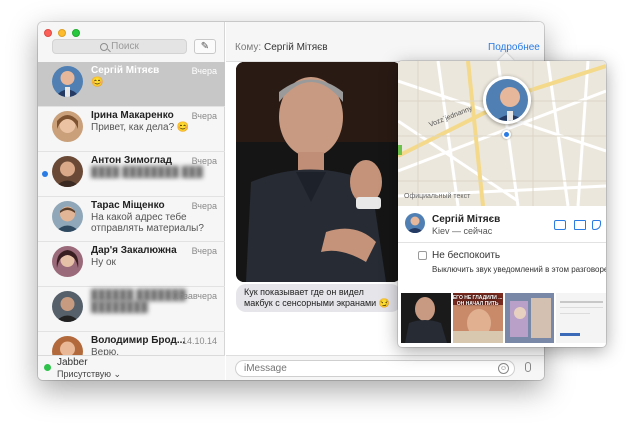 The height and width of the screenshot is (437, 640). Describe the element at coordinates (97, 82) in the screenshot. I see `conversation-preview: 😊` at that location.